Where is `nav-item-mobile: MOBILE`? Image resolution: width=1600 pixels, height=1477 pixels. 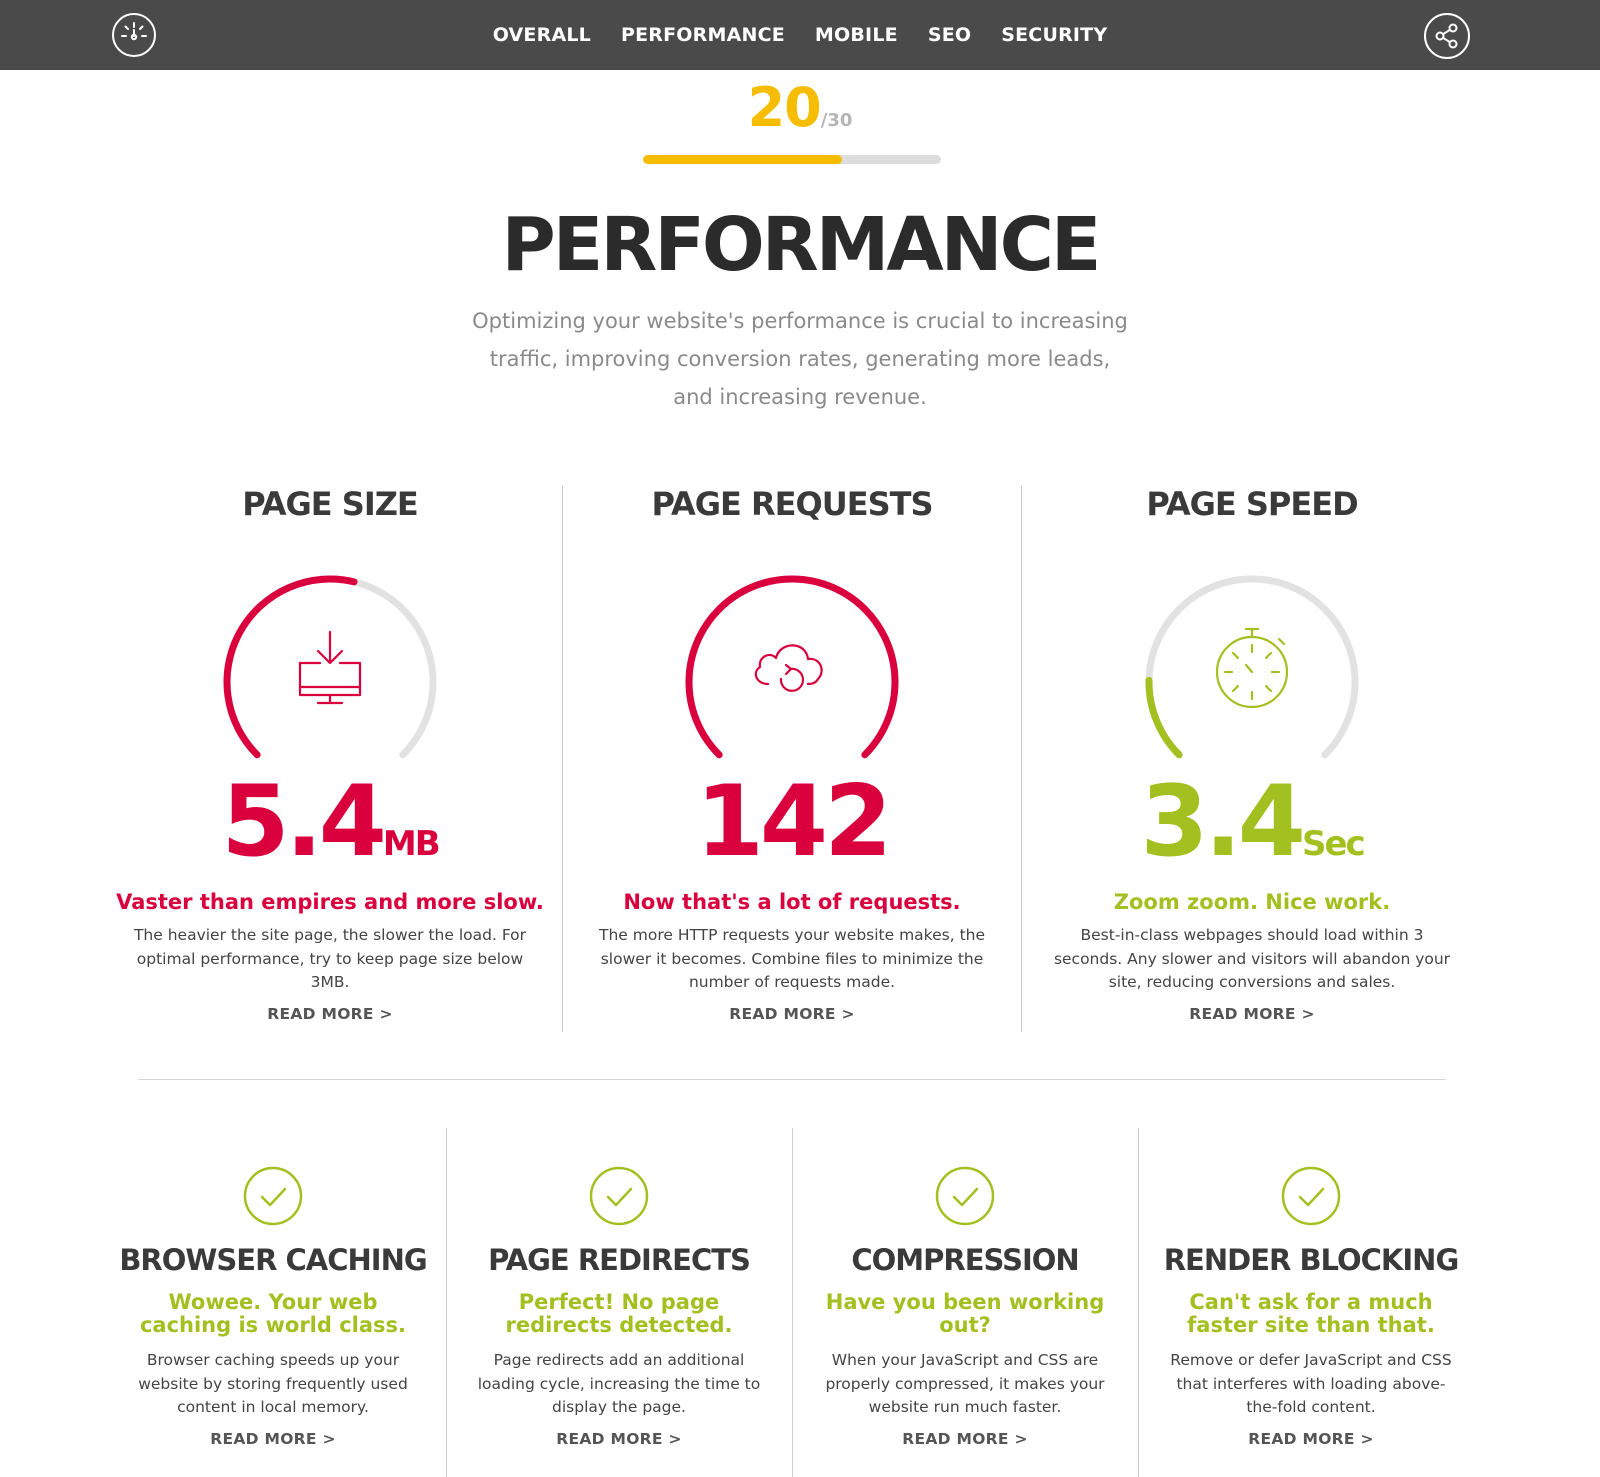
nav-item-mobile: MOBILE is located at coordinates (856, 35).